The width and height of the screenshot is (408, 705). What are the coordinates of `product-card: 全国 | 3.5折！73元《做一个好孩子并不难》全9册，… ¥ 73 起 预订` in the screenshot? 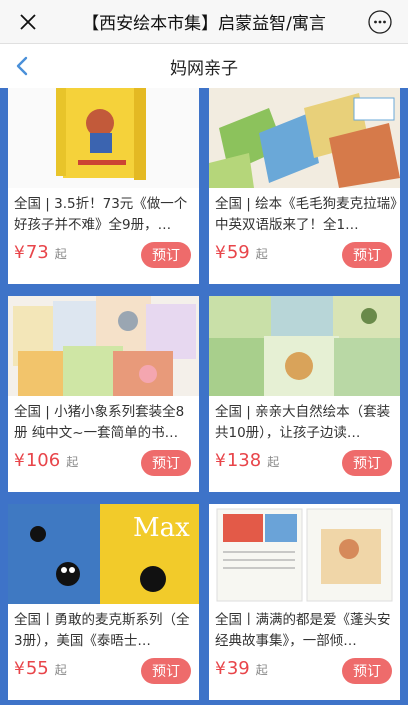 It's located at (103, 186).